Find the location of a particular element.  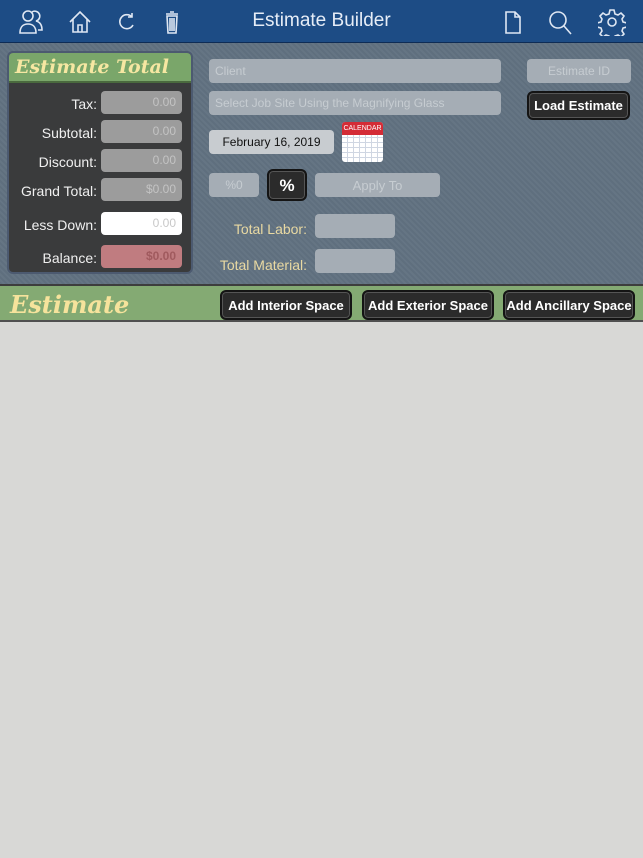

subtotal-field: 0.00 is located at coordinates (141, 131).